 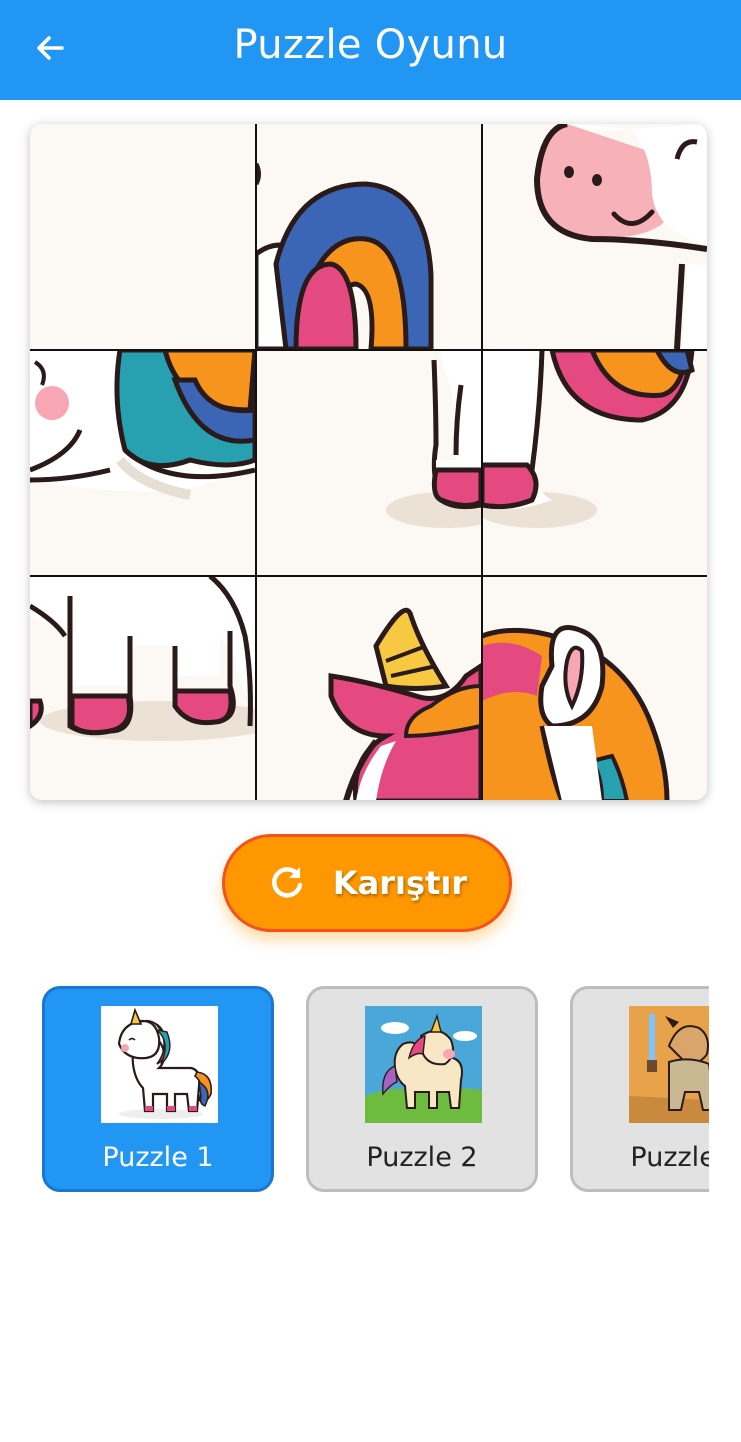 I want to click on puzzle-card-label: Puzzle 3, so click(x=669, y=1157).